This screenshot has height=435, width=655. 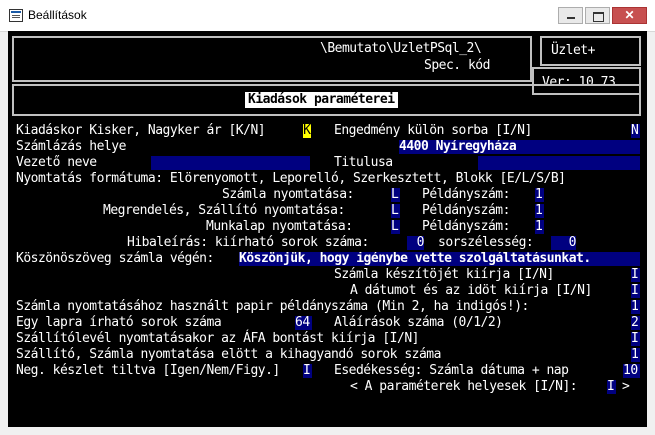 I want to click on munkalap-field: L, so click(x=395, y=227).